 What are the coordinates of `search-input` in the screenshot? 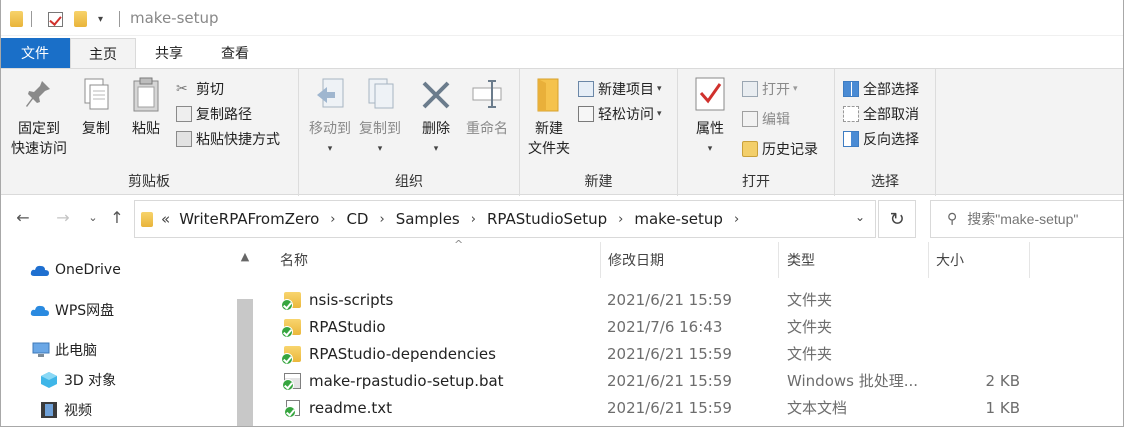 It's located at (1037, 219).